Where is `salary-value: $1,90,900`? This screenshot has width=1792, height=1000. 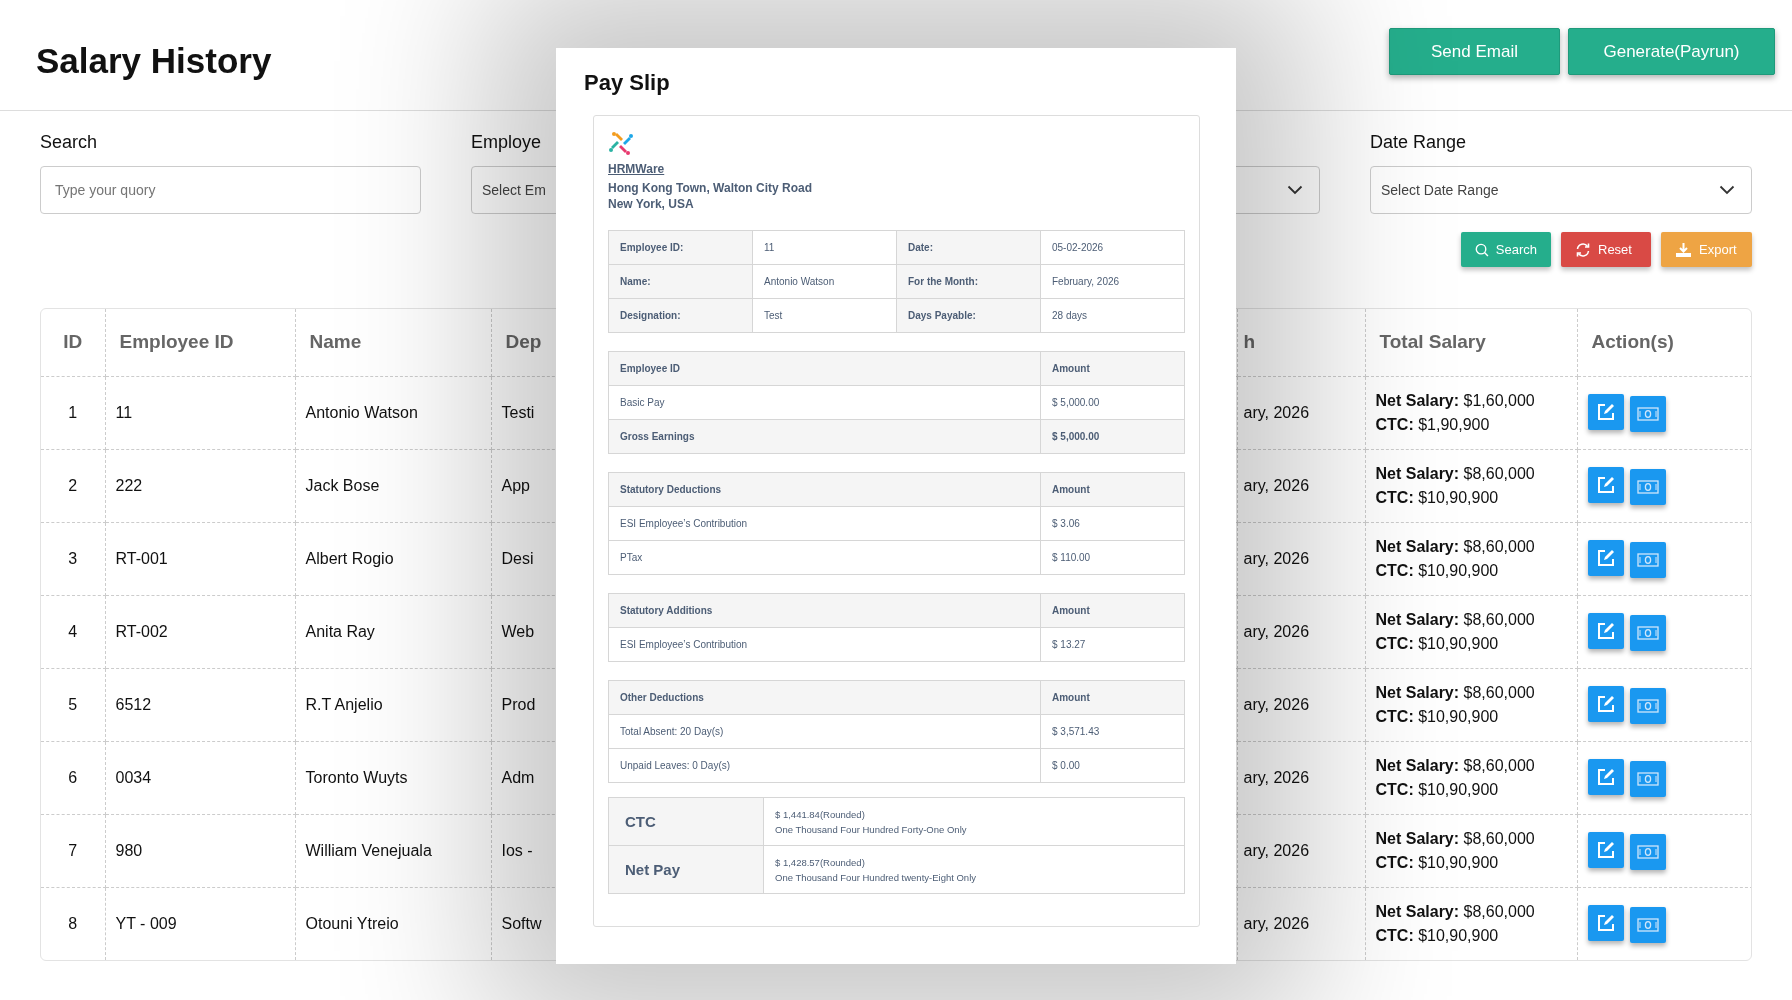
salary-value: $1,90,900 is located at coordinates (1454, 424).